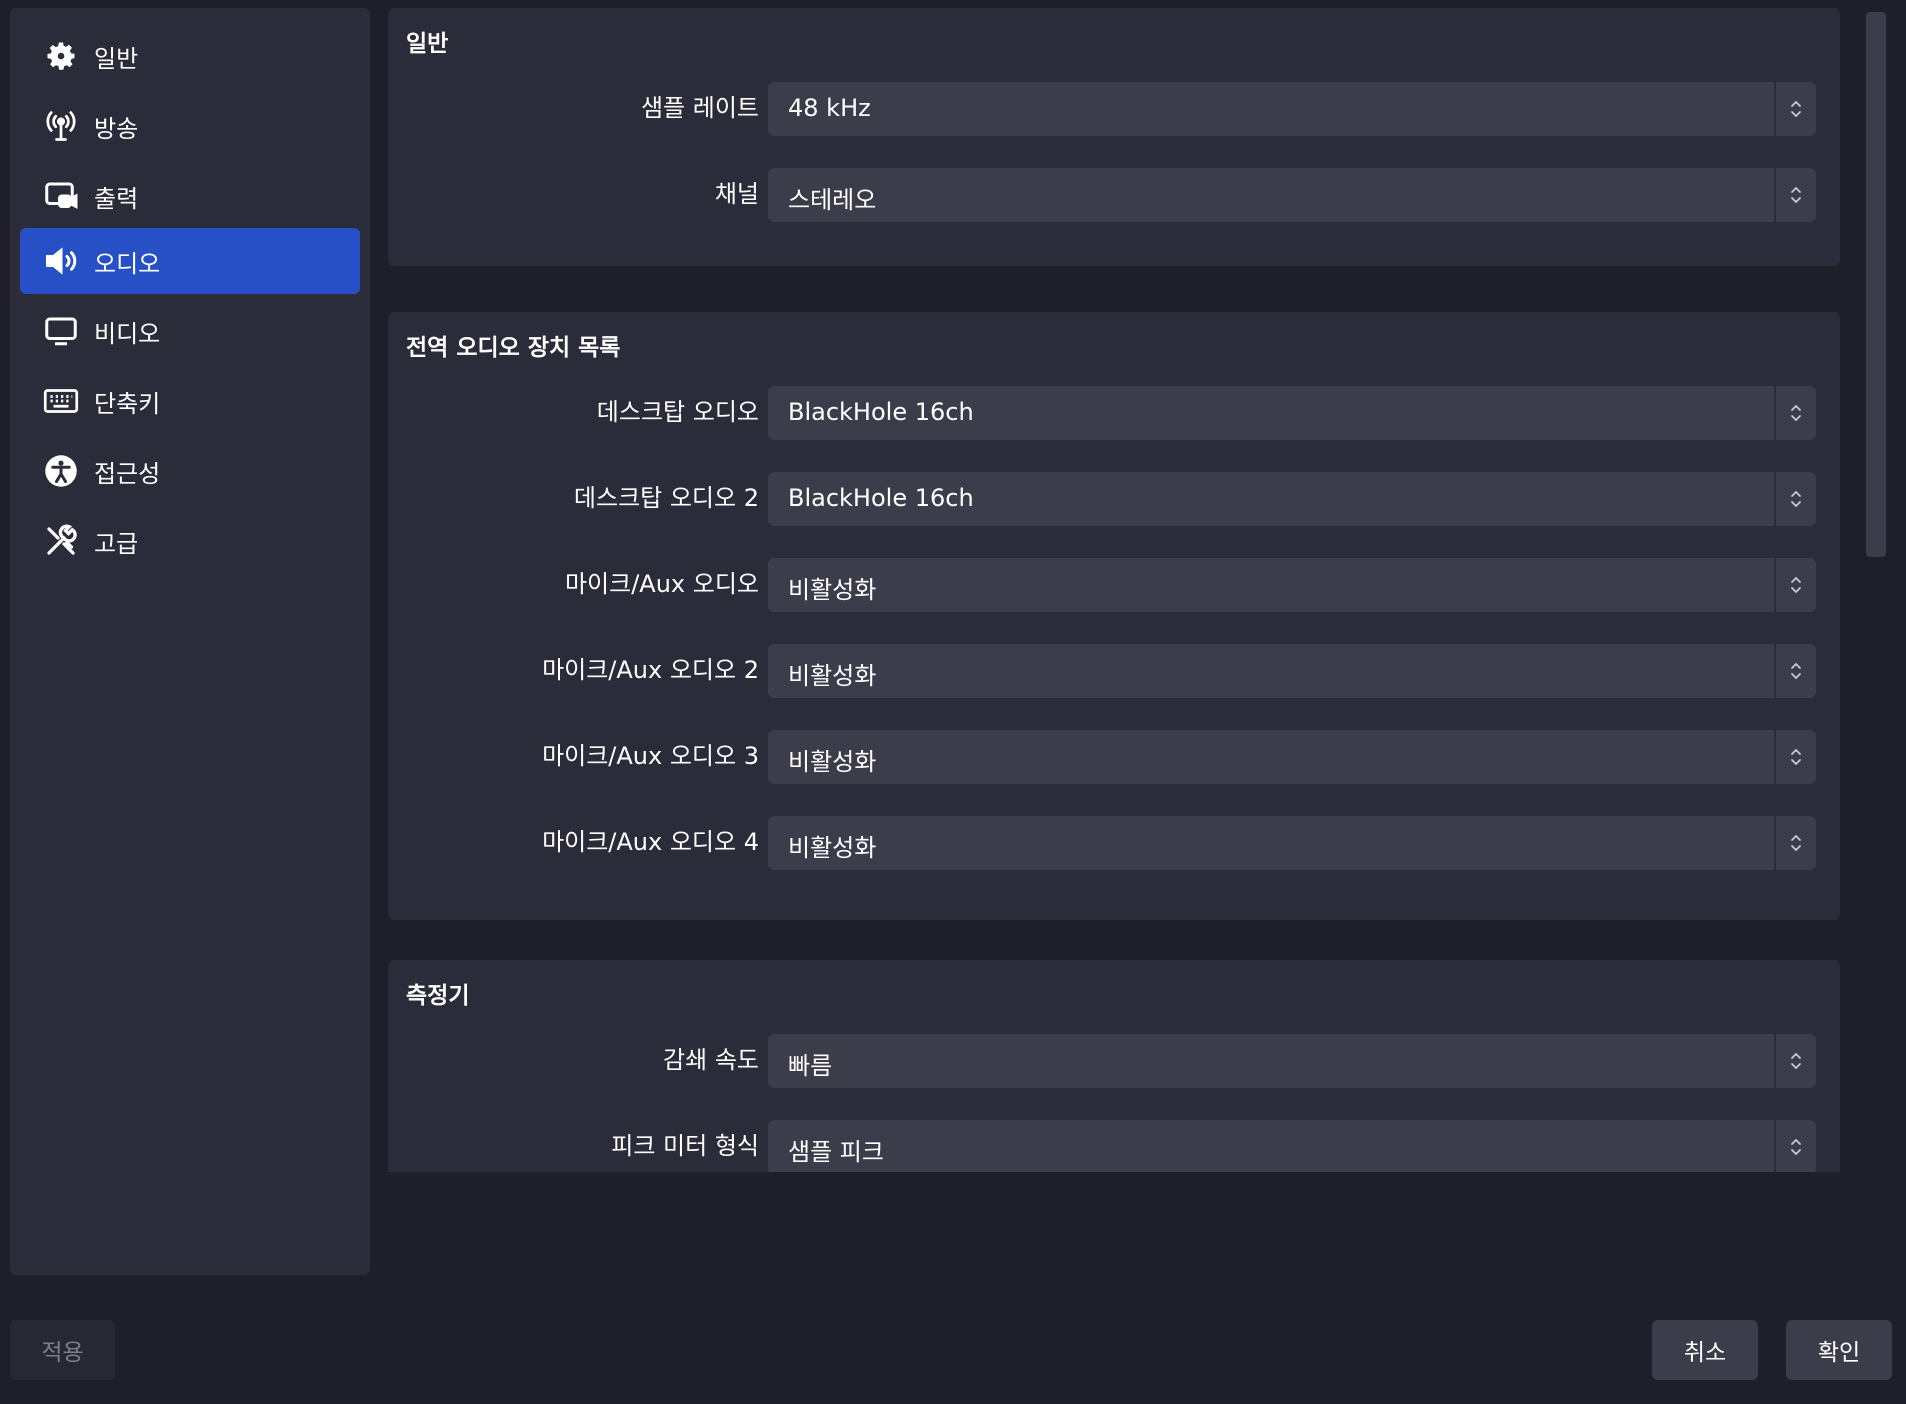  I want to click on select-value: 스테레오, so click(832, 200).